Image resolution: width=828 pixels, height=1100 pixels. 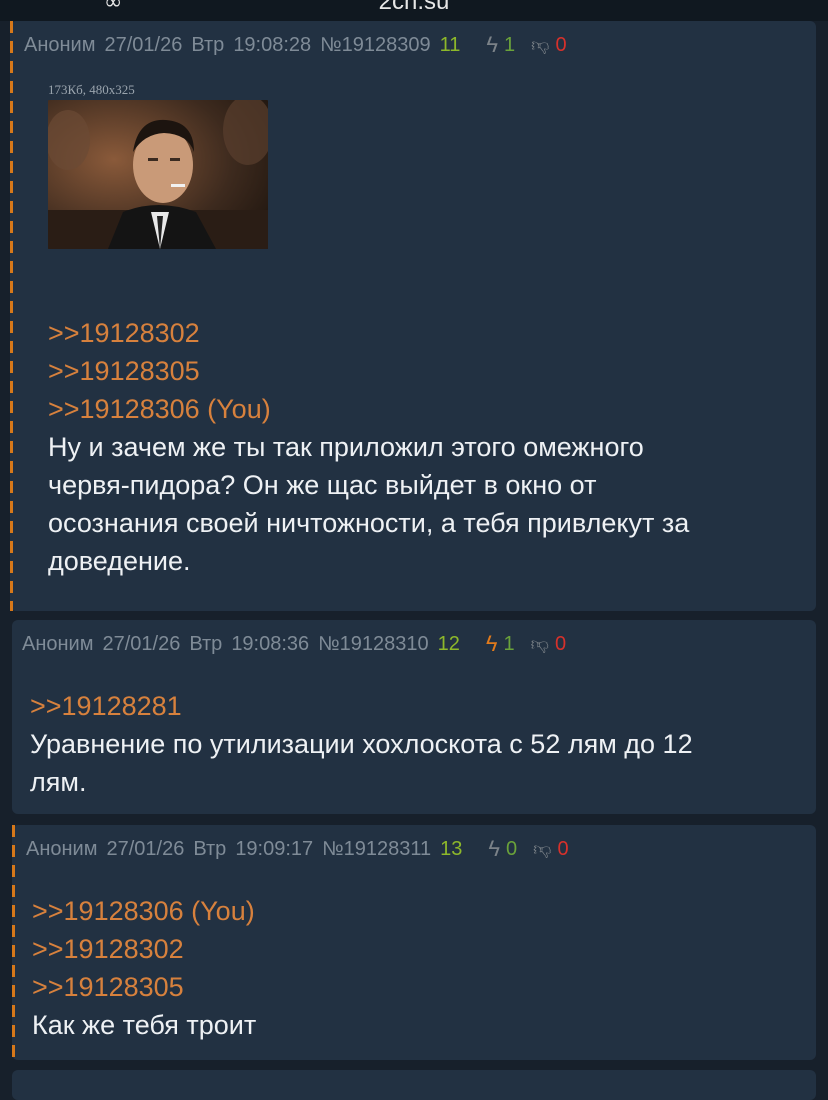 I want to click on post-index: 12, so click(x=448, y=643).